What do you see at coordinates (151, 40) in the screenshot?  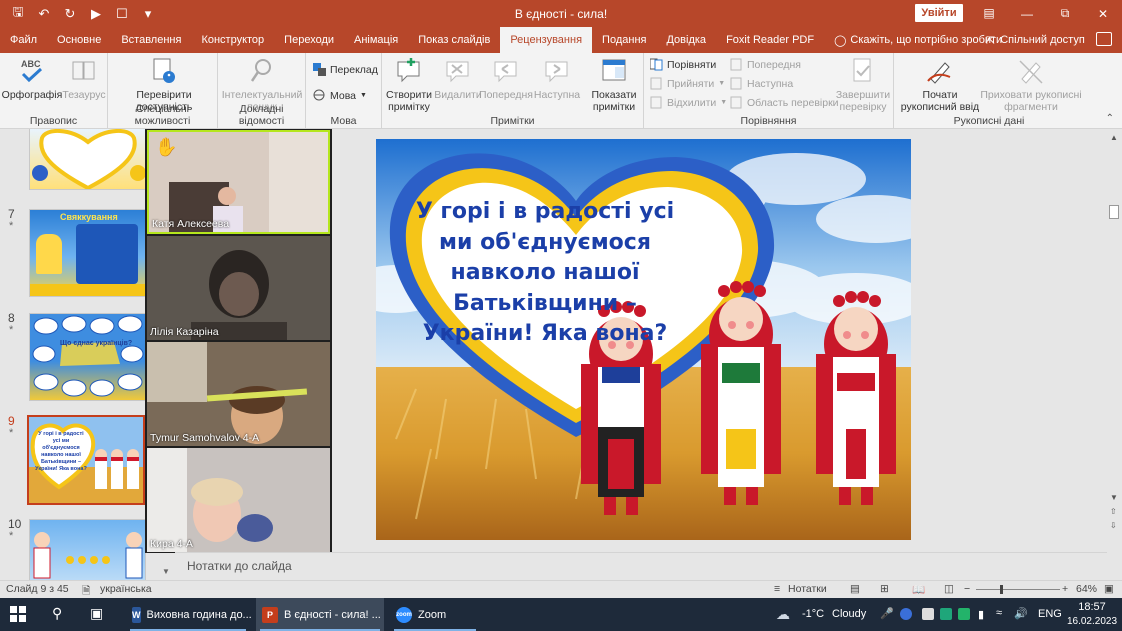 I see `tab-insert: Вставлення` at bounding box center [151, 40].